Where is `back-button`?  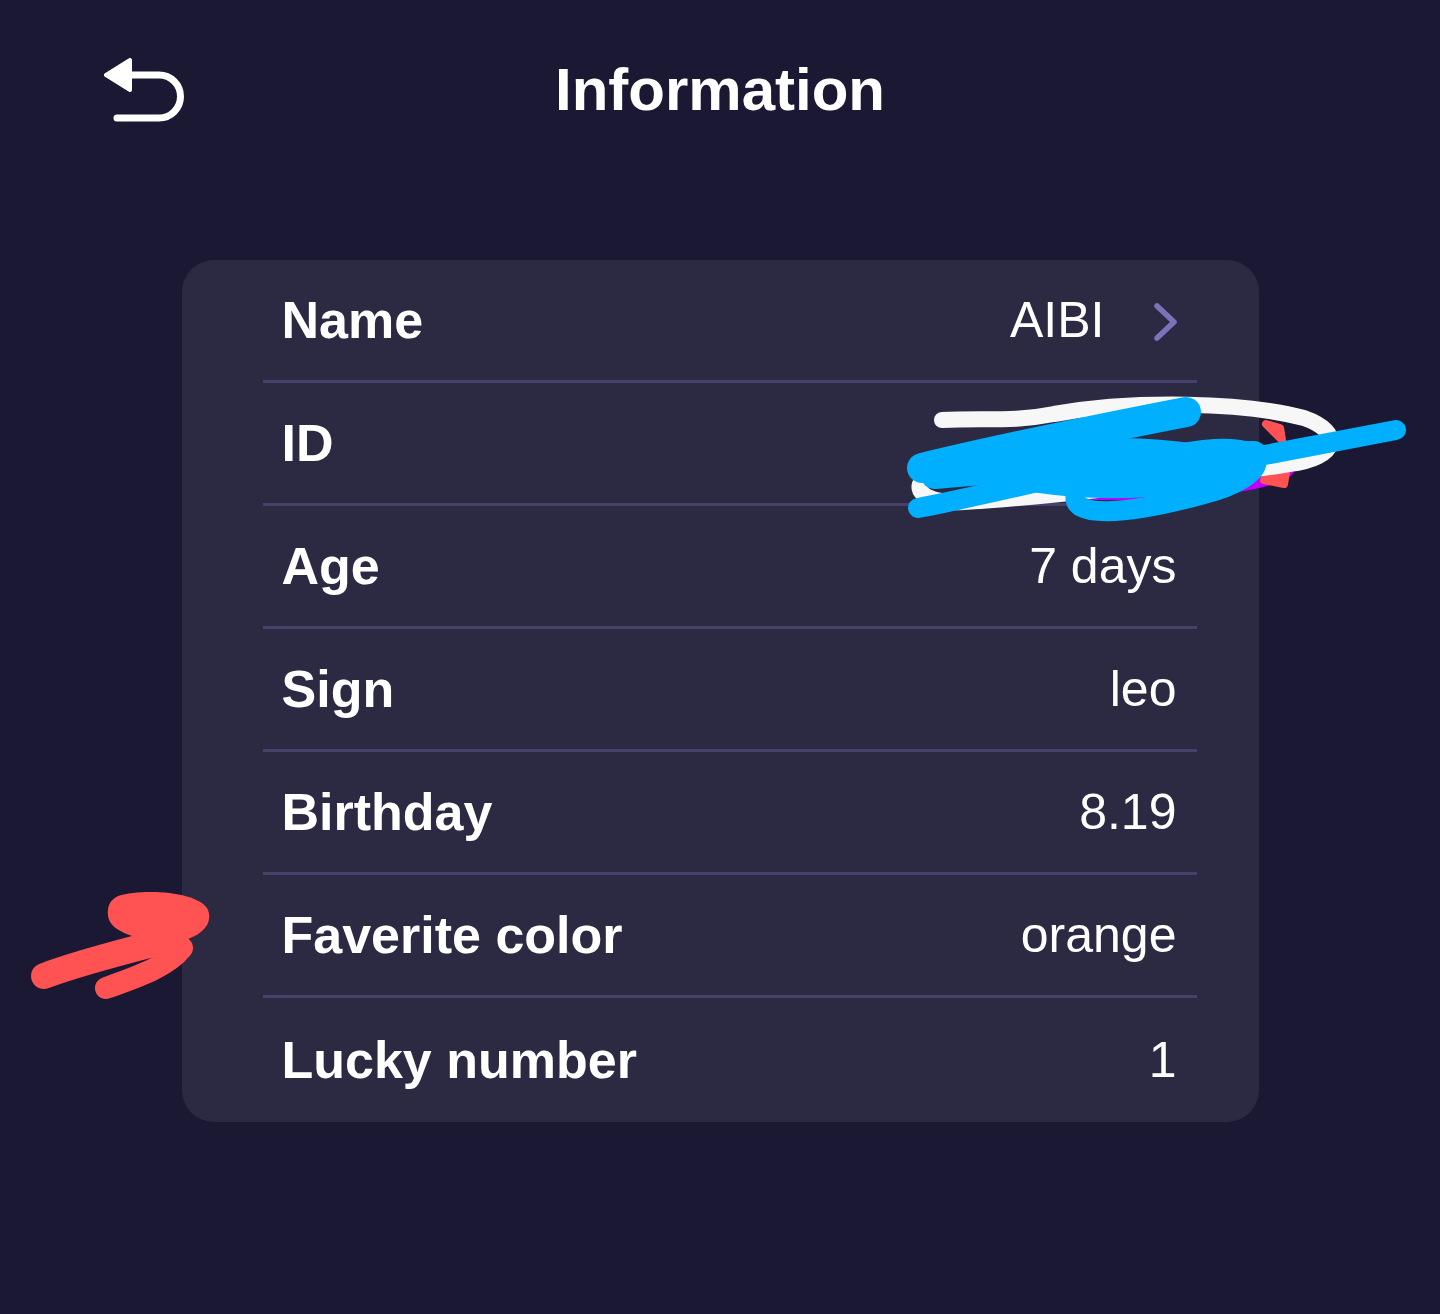
back-button is located at coordinates (145, 90).